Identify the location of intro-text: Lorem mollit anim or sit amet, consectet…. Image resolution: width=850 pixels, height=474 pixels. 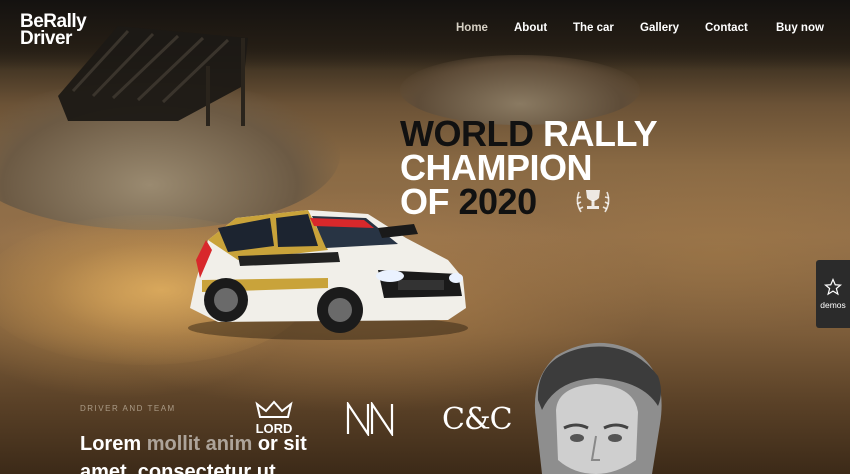
(193, 452).